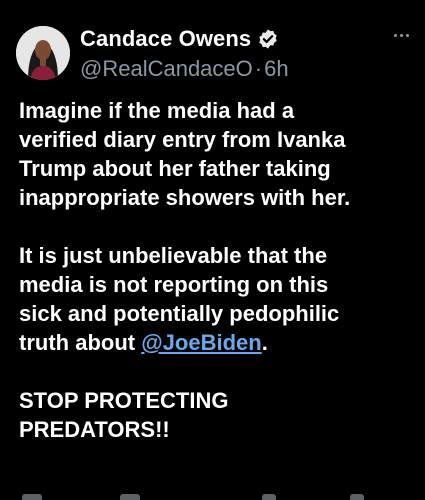  I want to click on name-row: Candace Owens, so click(232, 39).